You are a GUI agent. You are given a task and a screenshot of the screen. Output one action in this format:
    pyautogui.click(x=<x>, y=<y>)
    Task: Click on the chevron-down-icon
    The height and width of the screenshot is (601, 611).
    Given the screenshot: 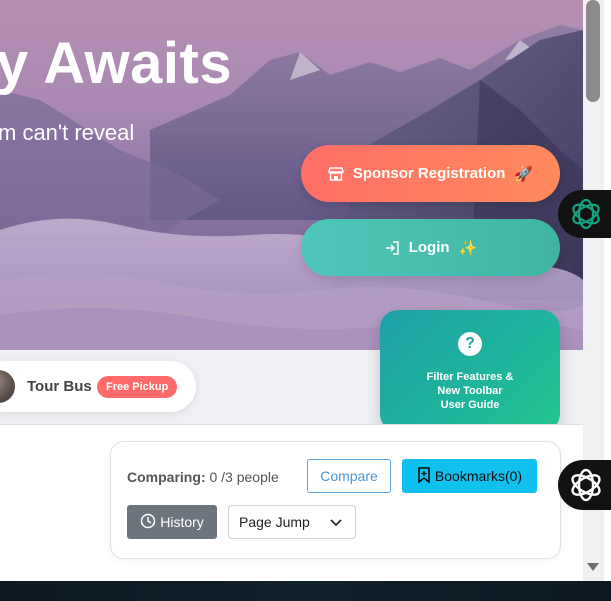 What is the action you would take?
    pyautogui.click(x=336, y=523)
    